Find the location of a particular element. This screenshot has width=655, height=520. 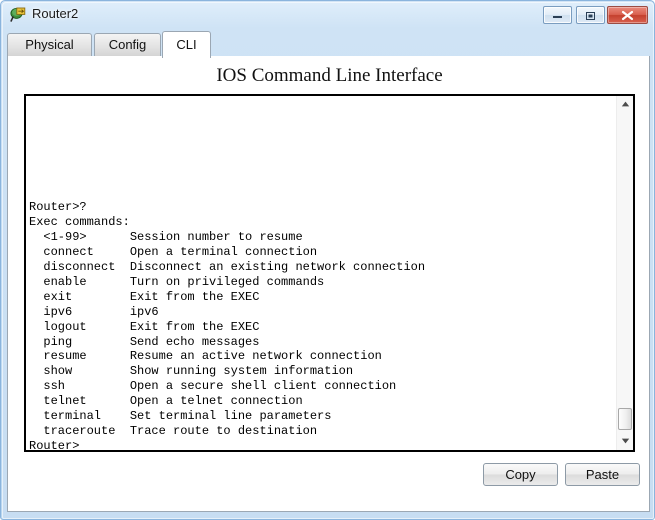

scrollbar-thumb is located at coordinates (625, 419).